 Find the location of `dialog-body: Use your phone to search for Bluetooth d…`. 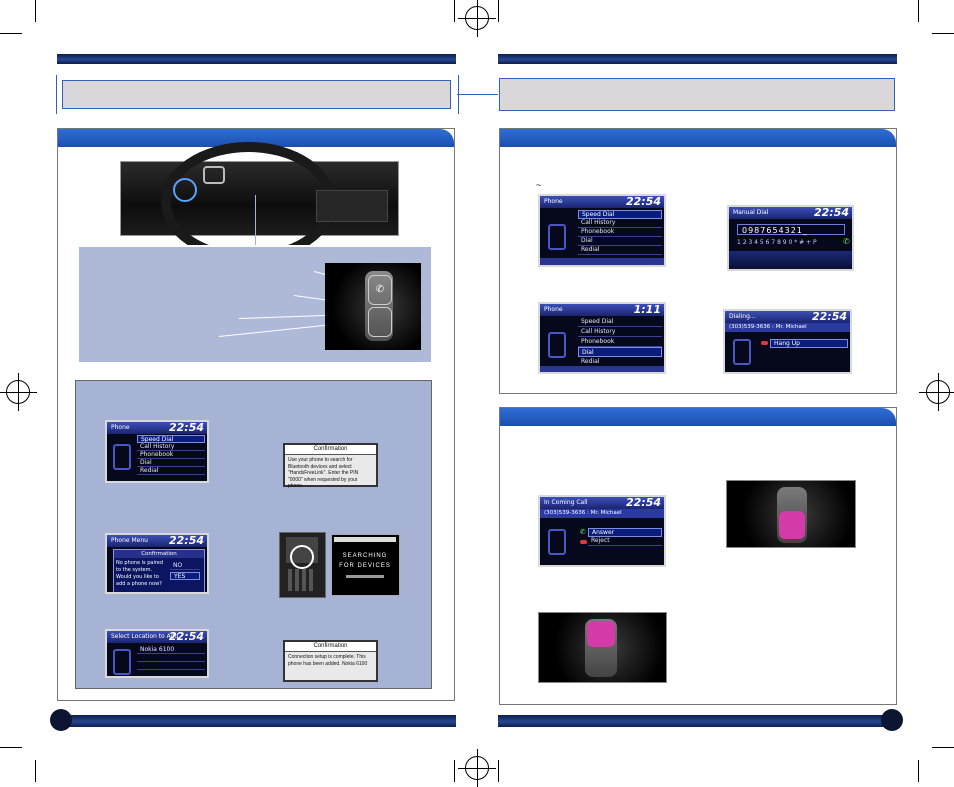

dialog-body: Use your phone to search for Bluetooth d… is located at coordinates (323, 473).